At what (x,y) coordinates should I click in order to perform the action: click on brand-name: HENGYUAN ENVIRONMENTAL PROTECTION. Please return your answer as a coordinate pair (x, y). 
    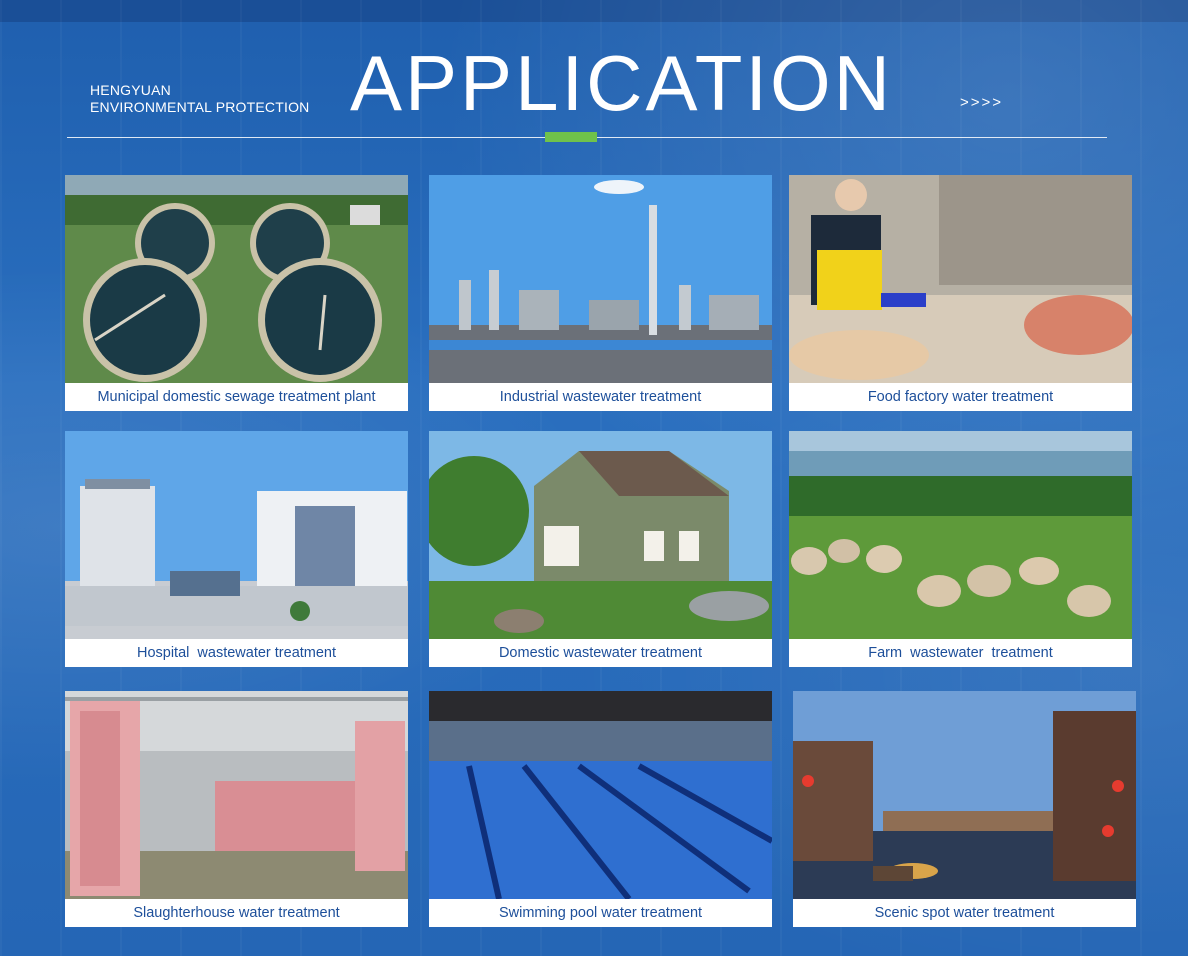
    Looking at the image, I should click on (199, 99).